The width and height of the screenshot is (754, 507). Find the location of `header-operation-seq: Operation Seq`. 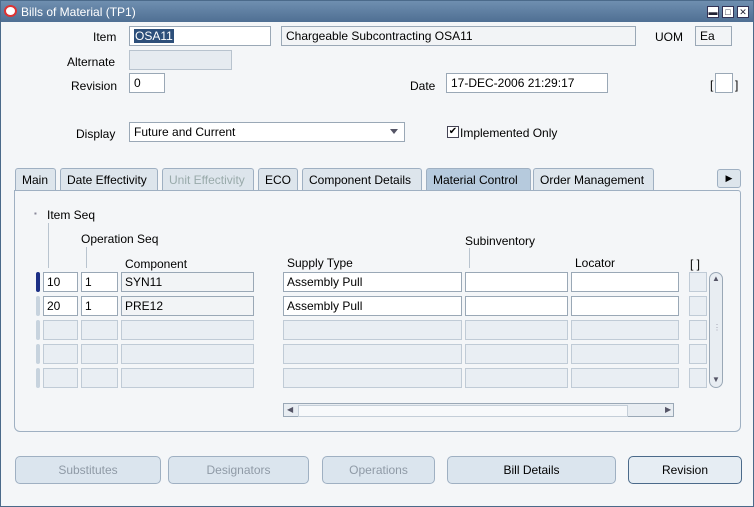

header-operation-seq: Operation Seq is located at coordinates (120, 239).